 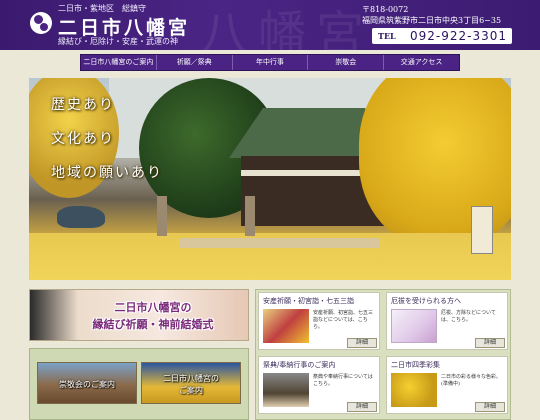 I want to click on nav-item-sukeikai: 崇敬会, so click(x=346, y=62).